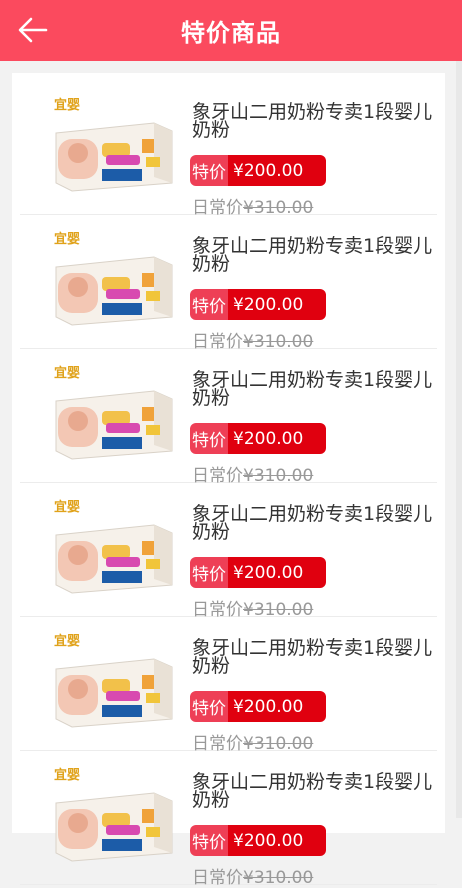 This screenshot has height=888, width=462. What do you see at coordinates (459, 439) in the screenshot?
I see `scrollbar` at bounding box center [459, 439].